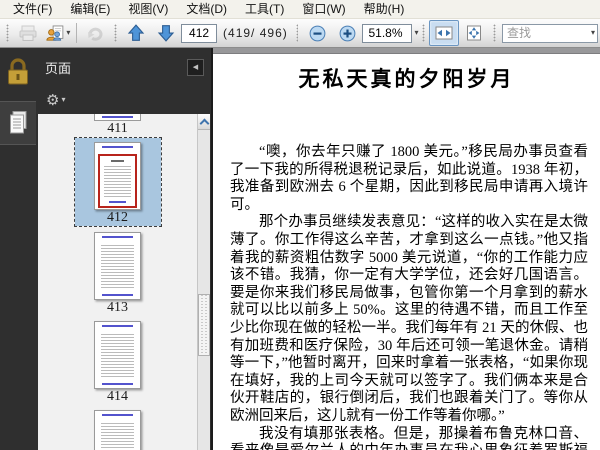 This screenshot has height=450, width=600. What do you see at coordinates (406, 79) in the screenshot?
I see `document-title: 无私天真的夕阳岁月` at bounding box center [406, 79].